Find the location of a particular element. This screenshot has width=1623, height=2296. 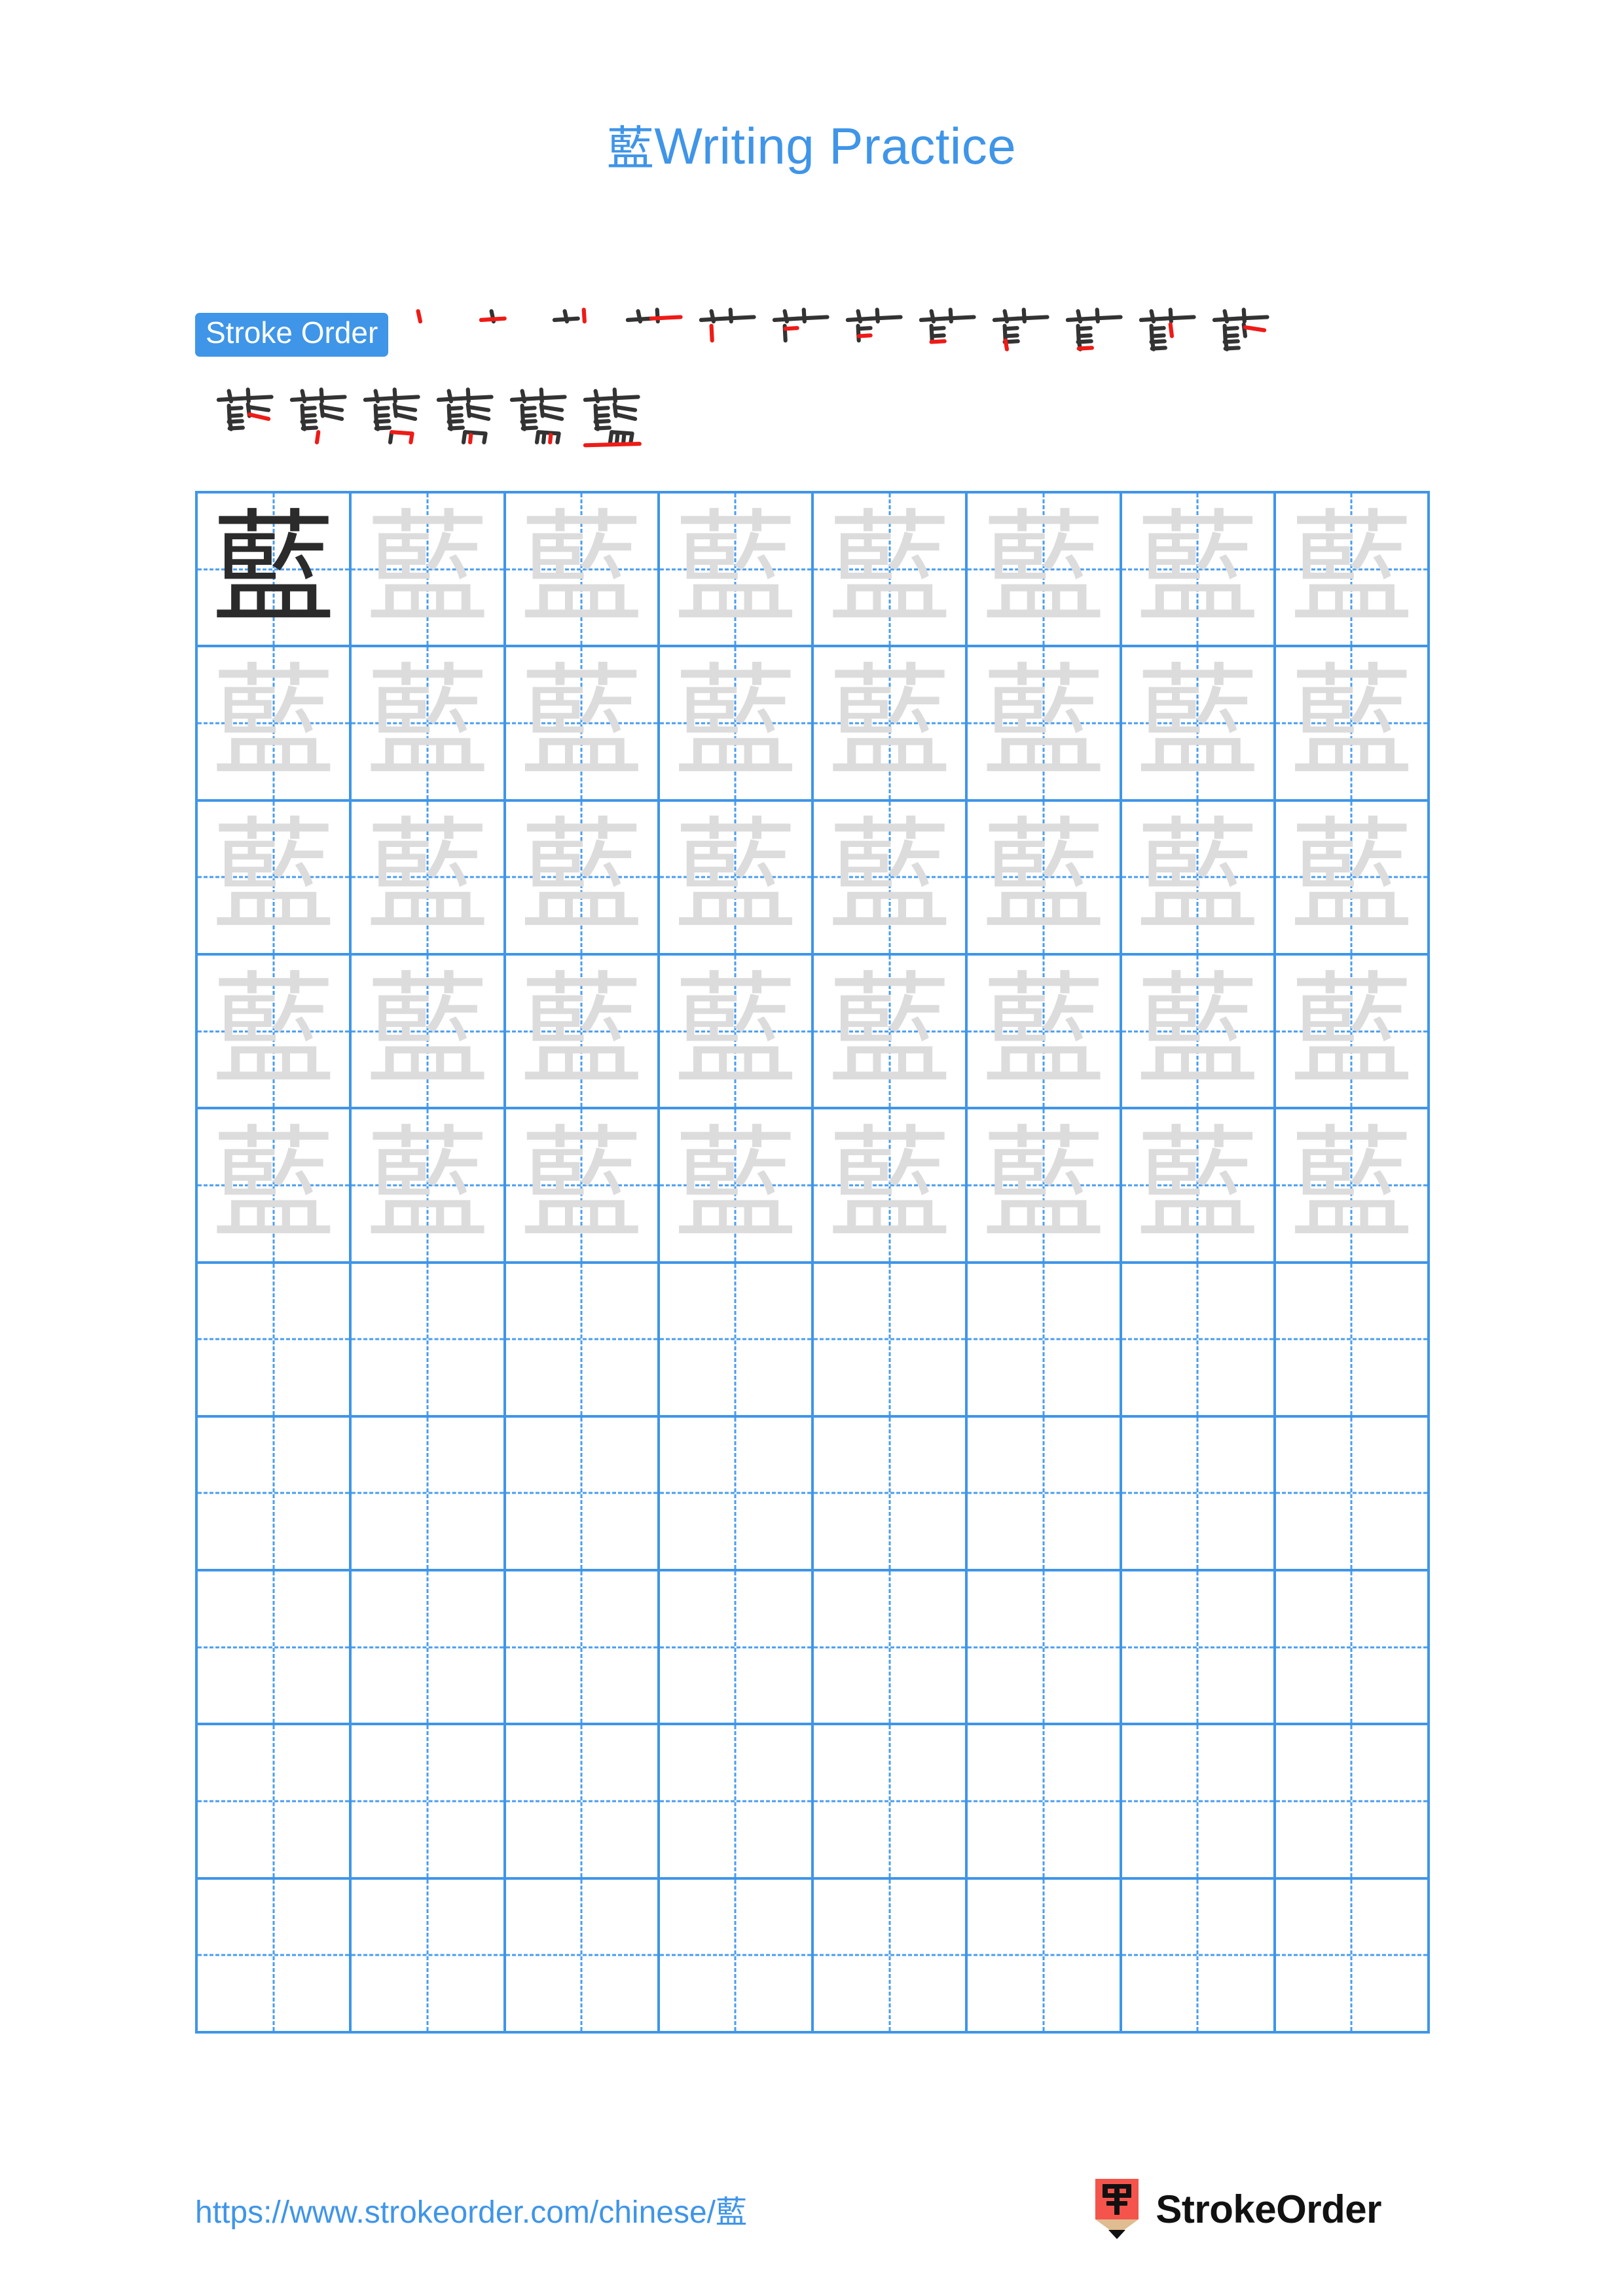

practice-cell-r9-c6 is located at coordinates (1045, 1802).